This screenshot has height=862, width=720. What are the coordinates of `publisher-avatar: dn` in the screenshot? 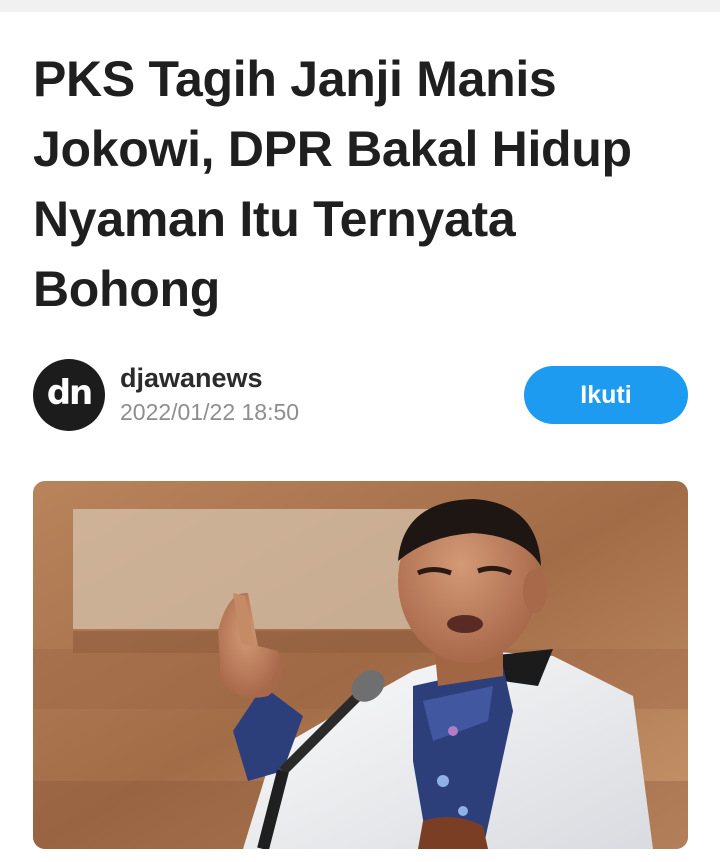 It's located at (69, 395).